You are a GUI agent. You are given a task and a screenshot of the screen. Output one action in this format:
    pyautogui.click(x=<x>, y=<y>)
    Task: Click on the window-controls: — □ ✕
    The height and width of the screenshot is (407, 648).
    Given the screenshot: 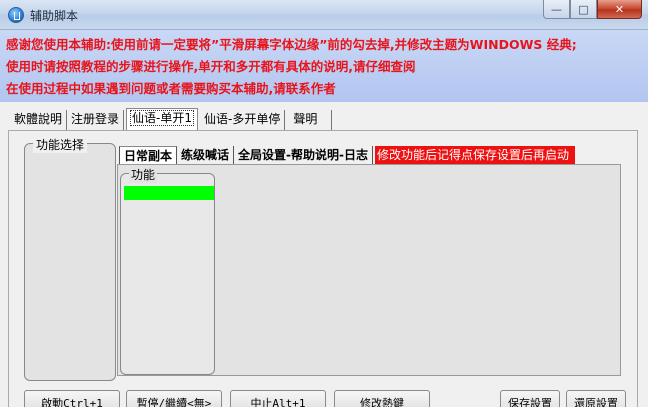 What is the action you would take?
    pyautogui.click(x=592, y=9)
    